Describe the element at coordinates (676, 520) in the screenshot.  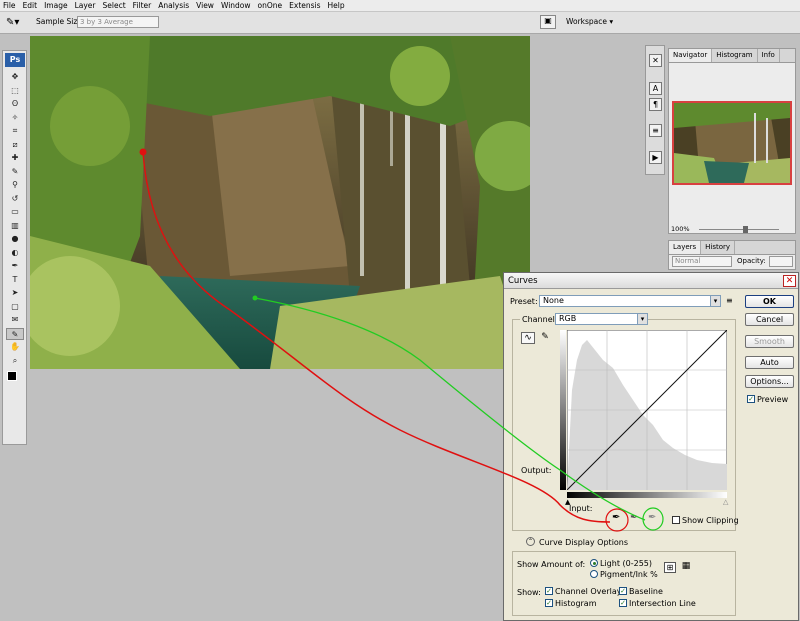
I see `show-clipping-checkbox` at that location.